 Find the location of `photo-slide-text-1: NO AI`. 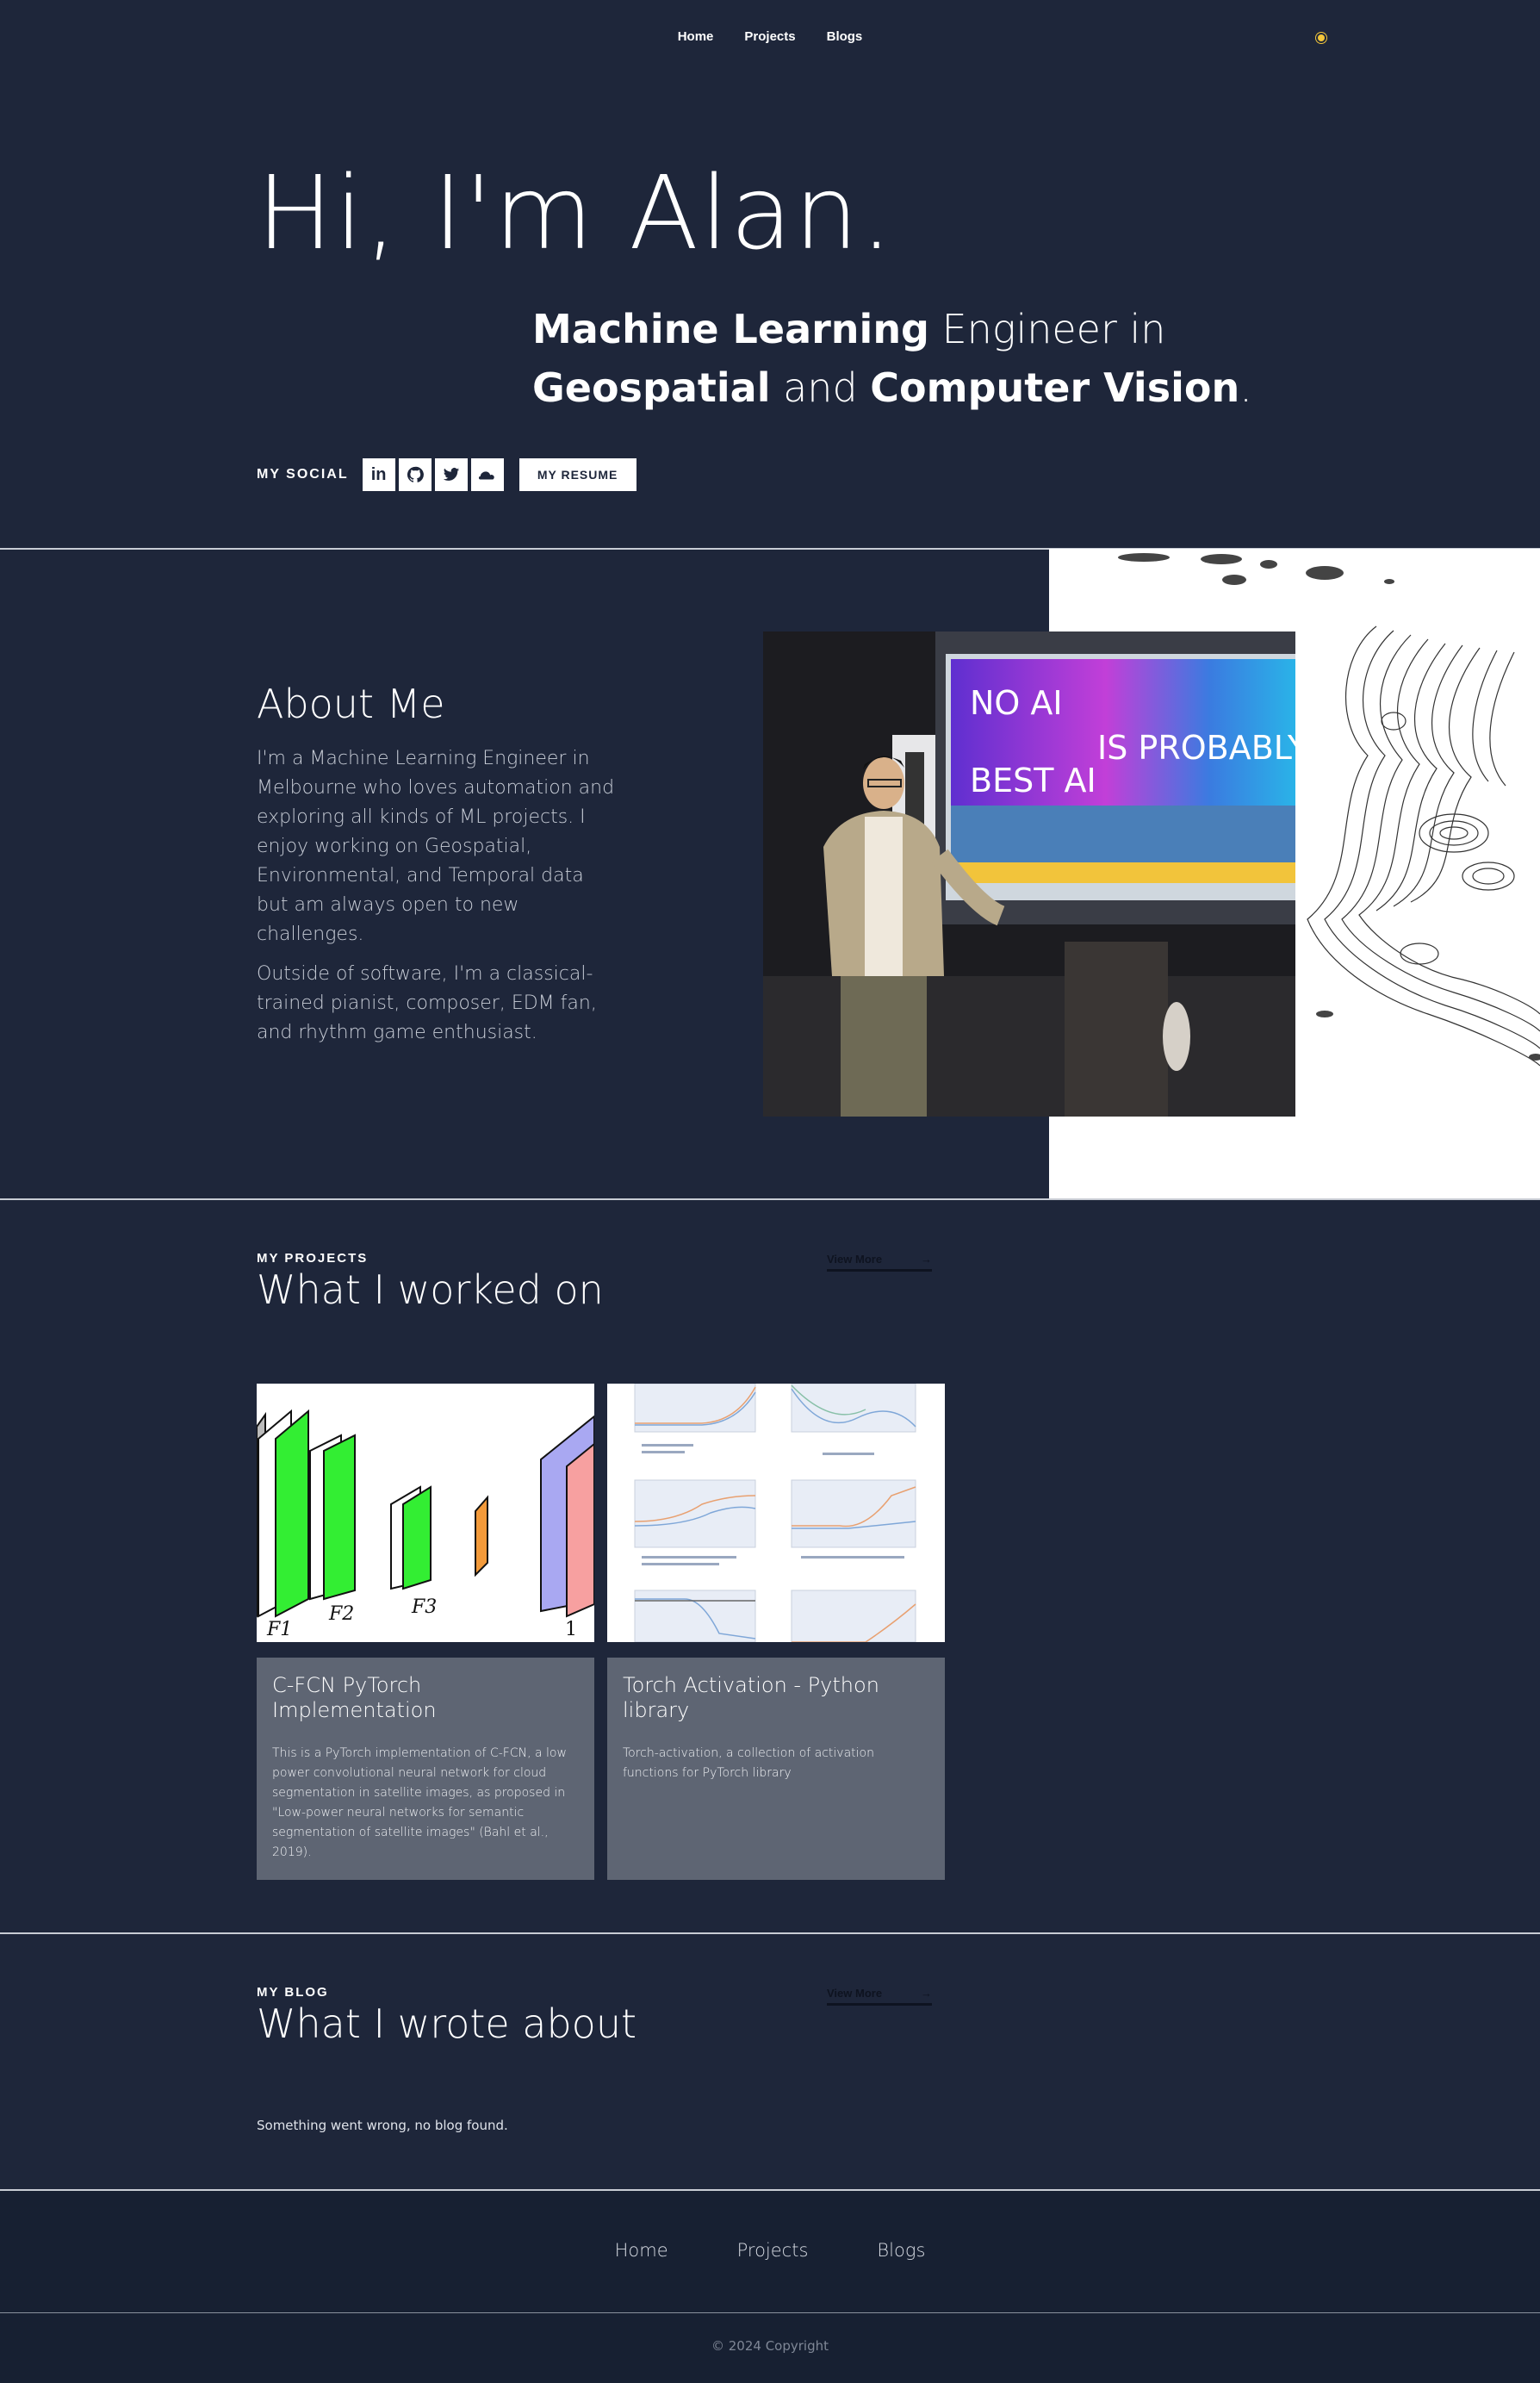

photo-slide-text-1: NO AI is located at coordinates (1017, 703).